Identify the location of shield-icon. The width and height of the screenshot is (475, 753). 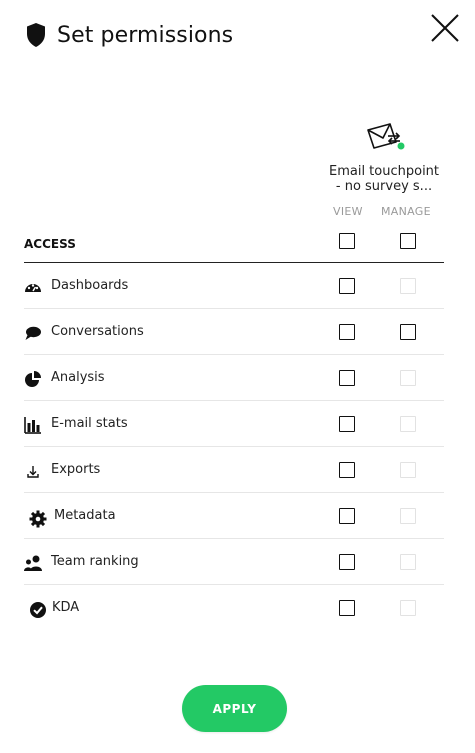
(36, 35).